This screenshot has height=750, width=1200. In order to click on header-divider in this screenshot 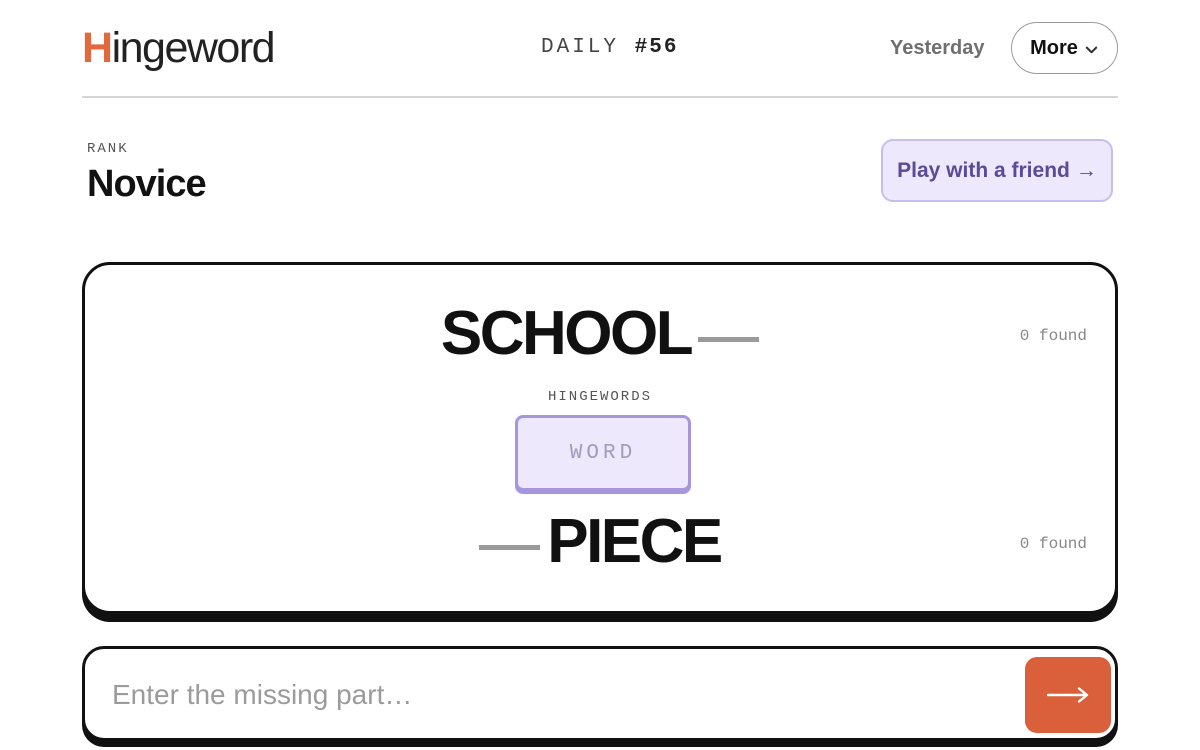, I will do `click(600, 97)`.